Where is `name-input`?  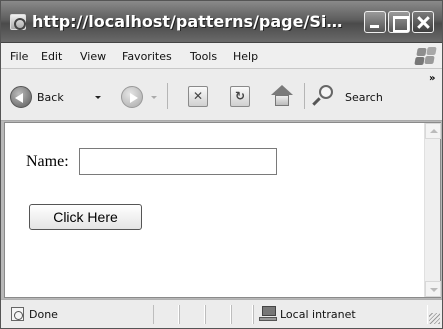
name-input is located at coordinates (178, 161).